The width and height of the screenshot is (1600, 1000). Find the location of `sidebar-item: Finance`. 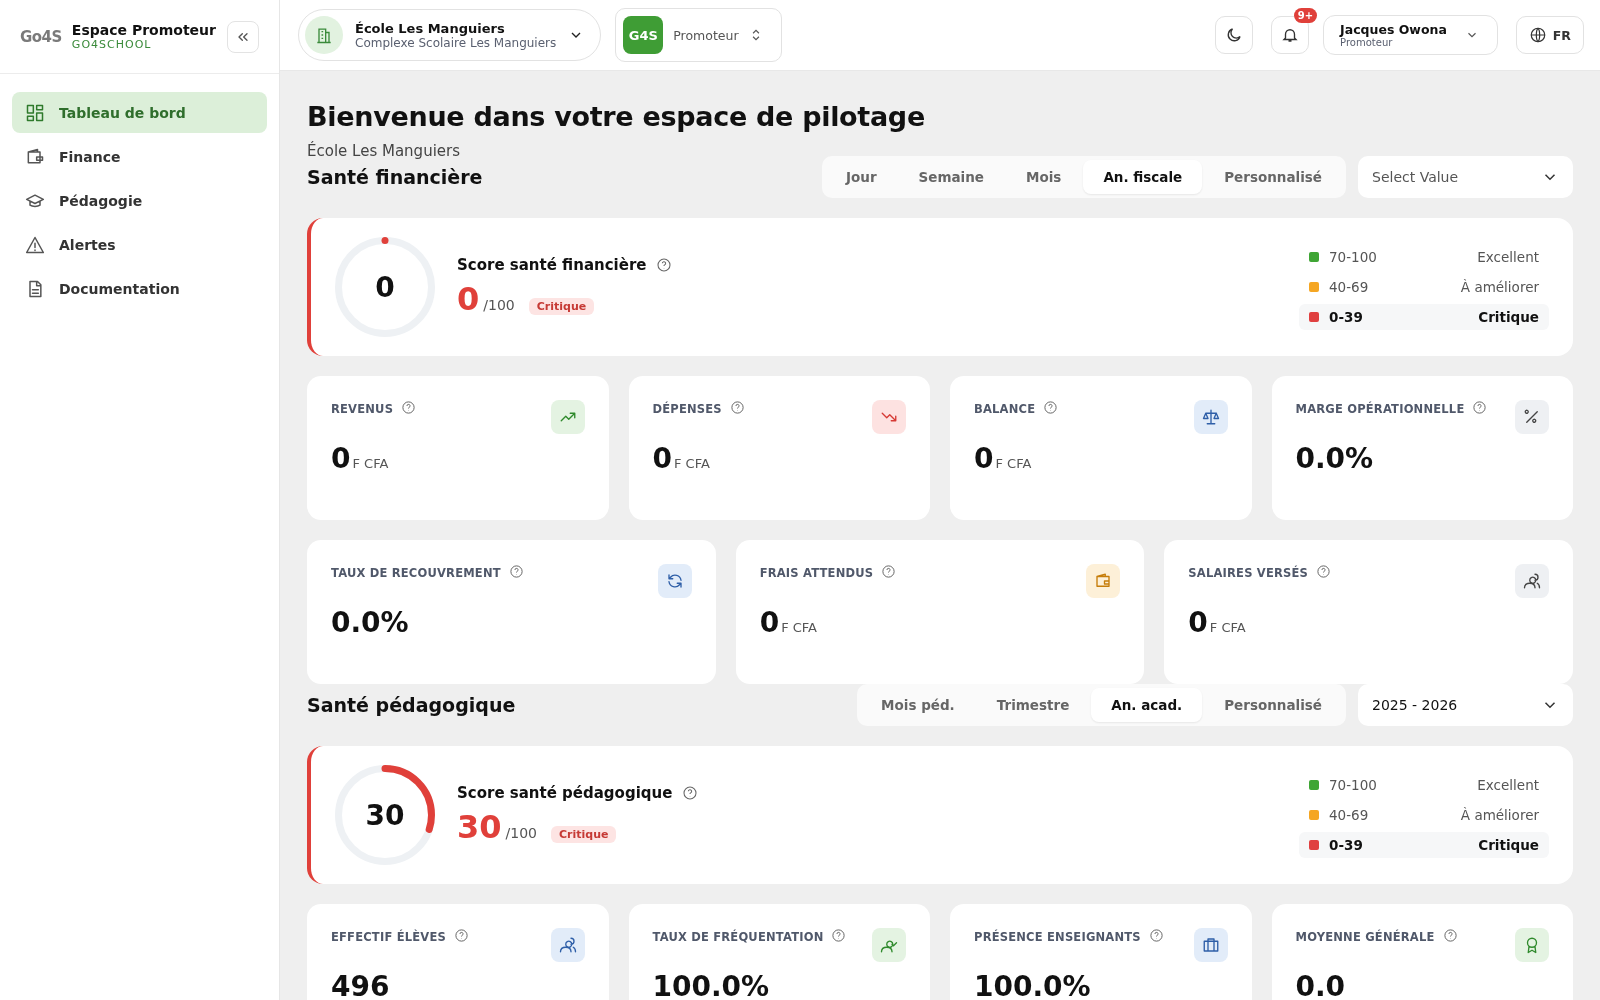

sidebar-item: Finance is located at coordinates (139, 156).